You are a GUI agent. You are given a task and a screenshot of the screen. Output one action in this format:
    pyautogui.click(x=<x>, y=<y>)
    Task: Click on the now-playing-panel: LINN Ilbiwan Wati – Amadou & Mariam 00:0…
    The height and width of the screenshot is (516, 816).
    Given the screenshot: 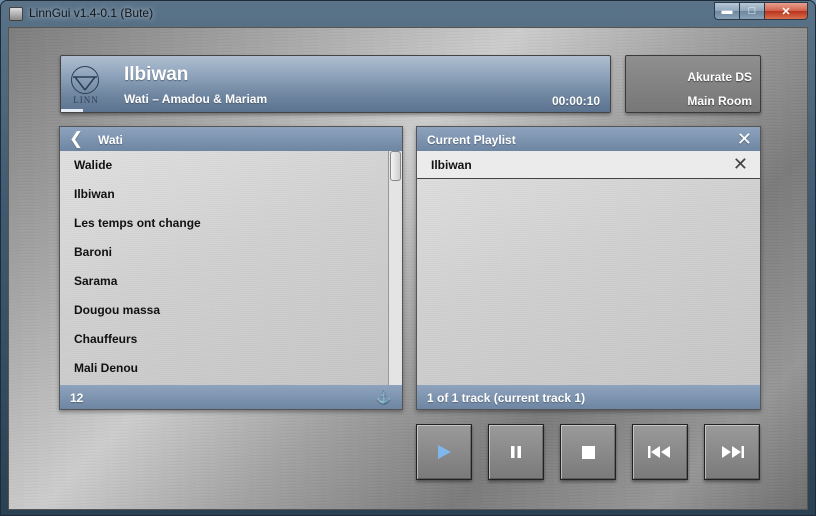 What is the action you would take?
    pyautogui.click(x=335, y=84)
    